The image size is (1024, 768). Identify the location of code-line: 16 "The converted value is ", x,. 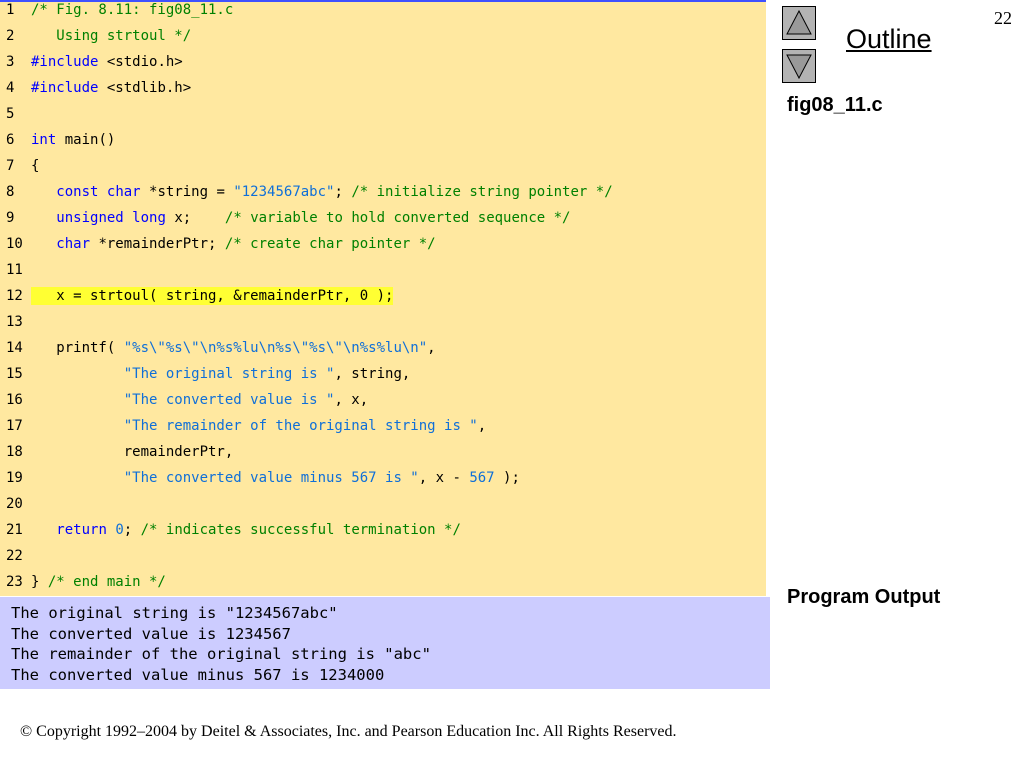
(383, 404).